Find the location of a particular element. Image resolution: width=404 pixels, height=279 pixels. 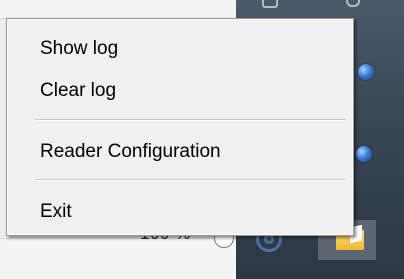

menu-item-label: Clear log is located at coordinates (78, 90).